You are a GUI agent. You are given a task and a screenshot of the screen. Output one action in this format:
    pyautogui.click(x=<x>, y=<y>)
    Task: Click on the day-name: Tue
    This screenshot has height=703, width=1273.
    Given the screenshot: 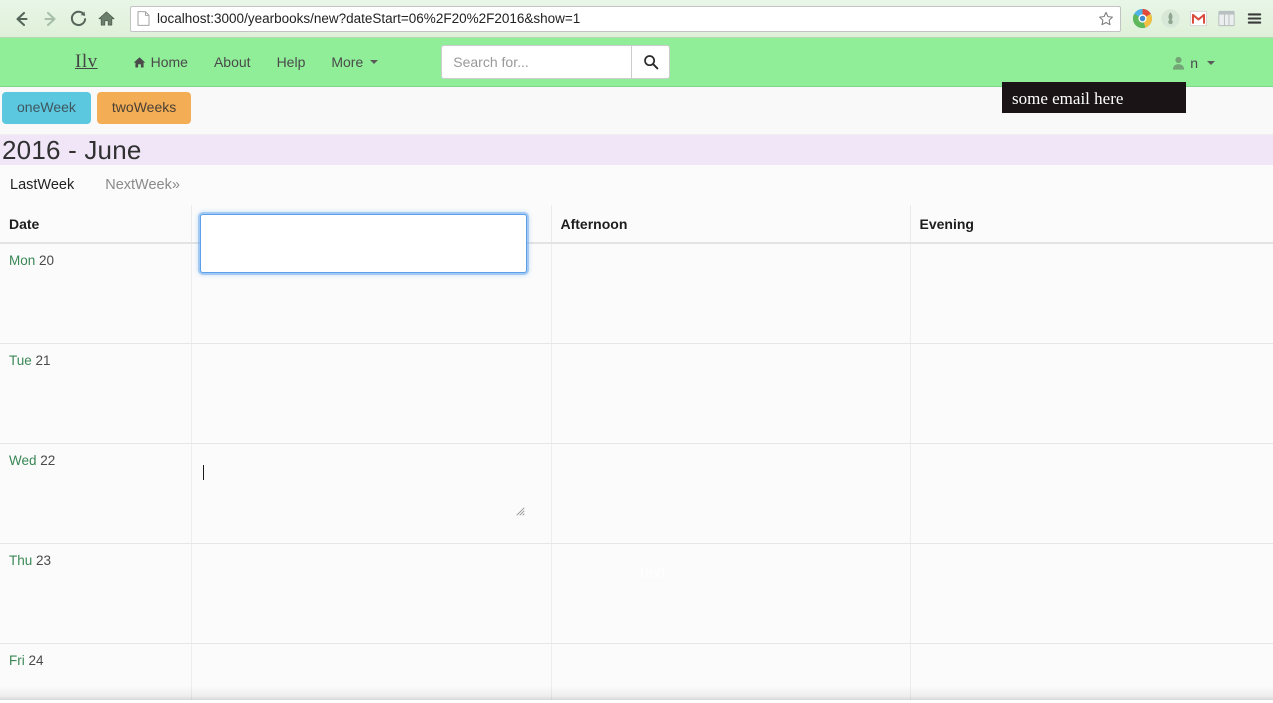 What is the action you would take?
    pyautogui.click(x=20, y=360)
    